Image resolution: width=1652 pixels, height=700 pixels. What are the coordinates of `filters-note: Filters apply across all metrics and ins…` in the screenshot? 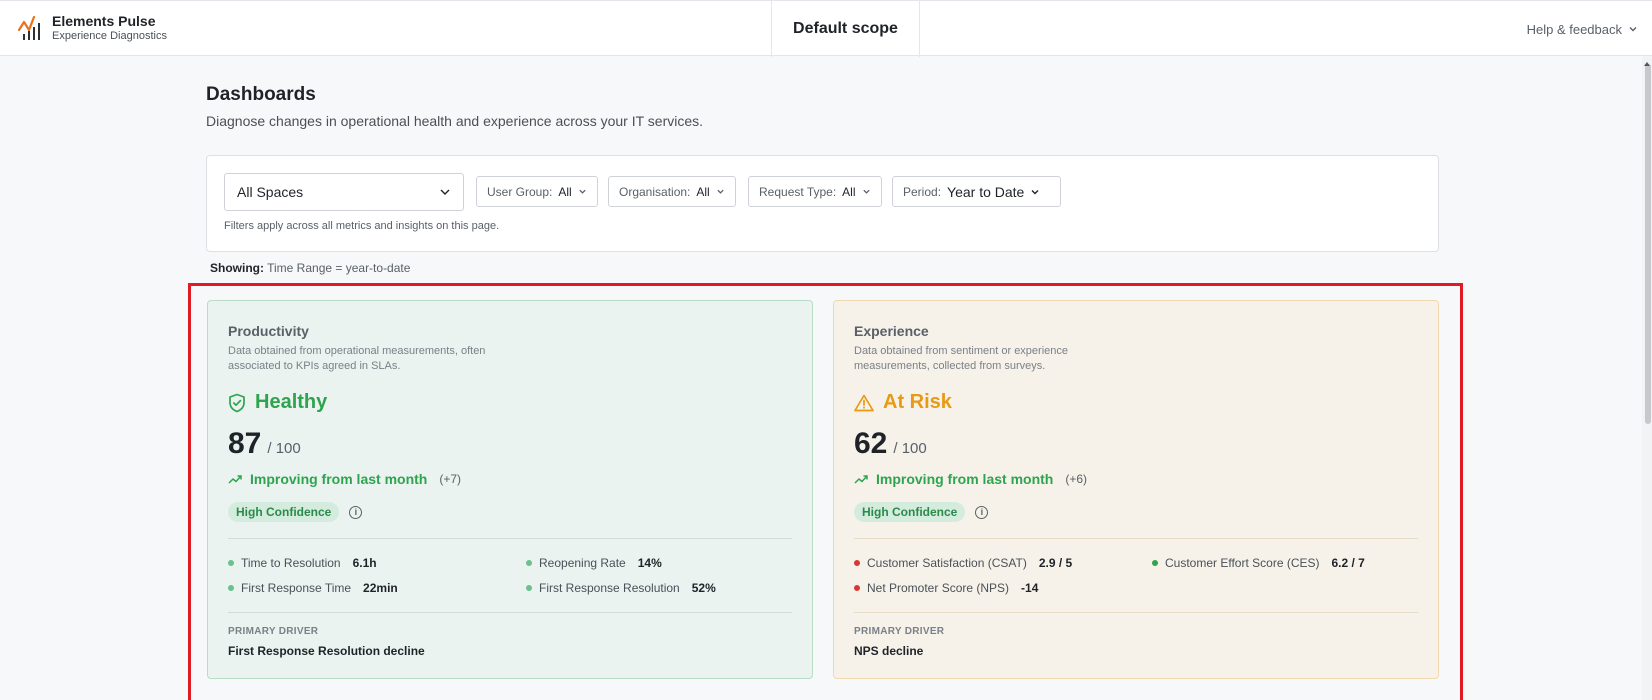 It's located at (362, 226).